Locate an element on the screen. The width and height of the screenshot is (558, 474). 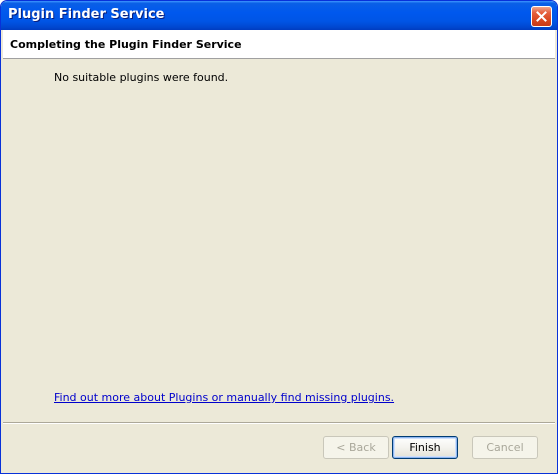
result-message: No suitable plugins were found. is located at coordinates (141, 77).